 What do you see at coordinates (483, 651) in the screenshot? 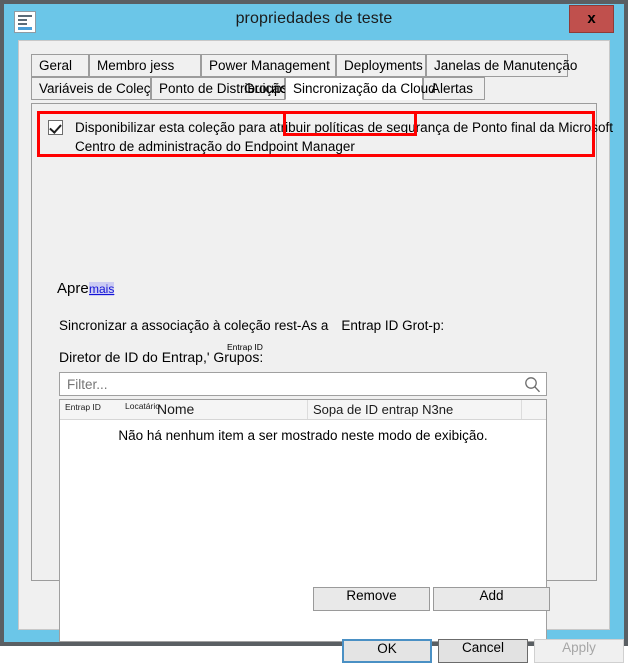
I see `cancel-button: Cancel` at bounding box center [483, 651].